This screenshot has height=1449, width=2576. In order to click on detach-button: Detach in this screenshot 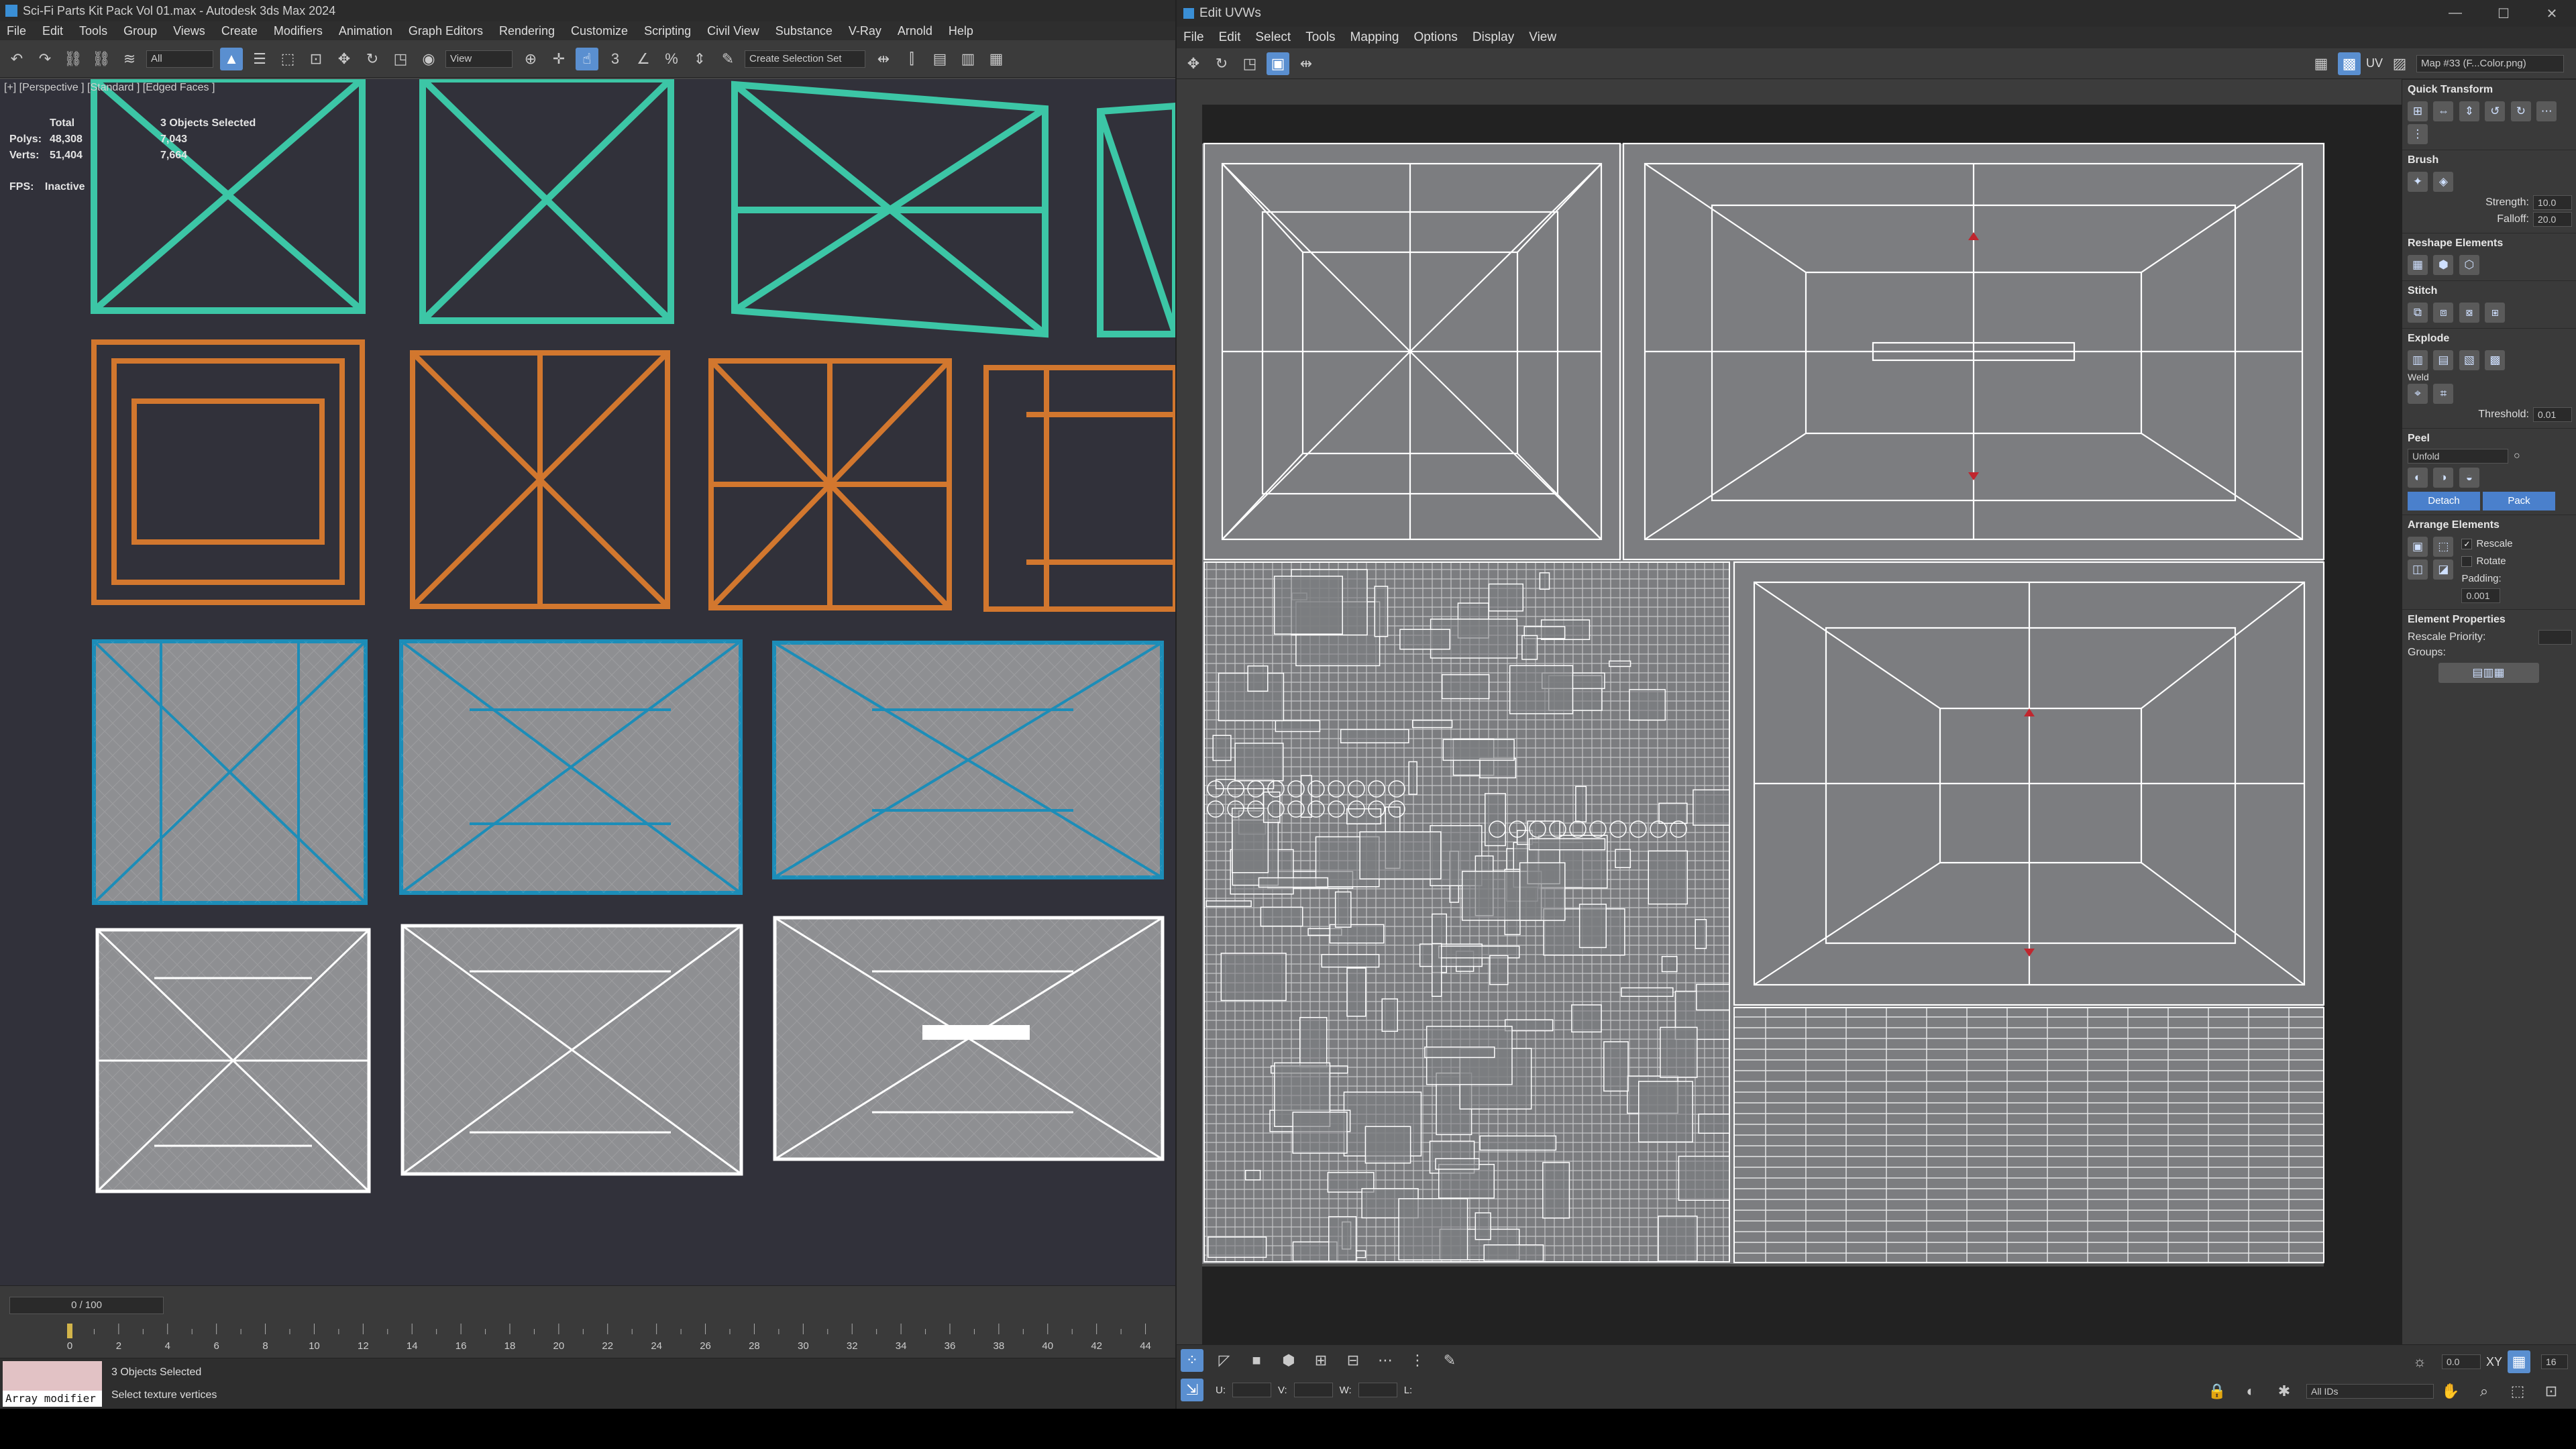, I will do `click(2444, 501)`.